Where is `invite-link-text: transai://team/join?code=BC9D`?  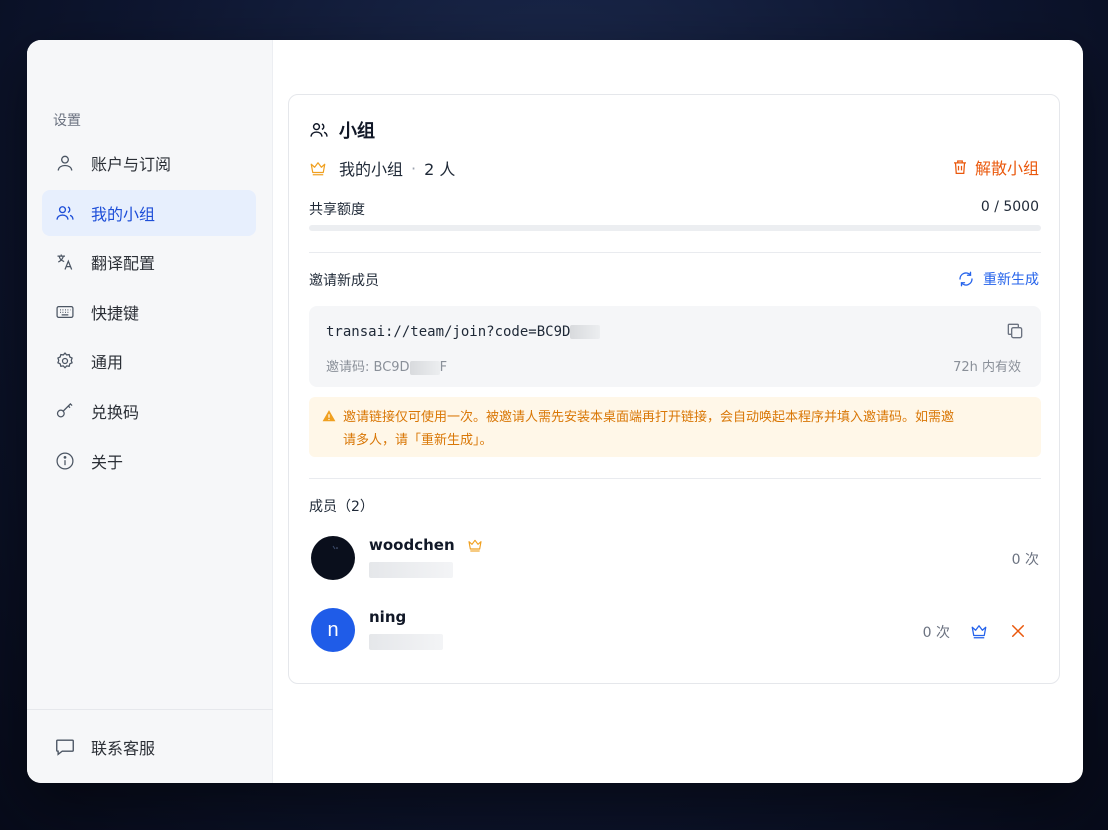
invite-link-text: transai://team/join?code=BC9D is located at coordinates (448, 332).